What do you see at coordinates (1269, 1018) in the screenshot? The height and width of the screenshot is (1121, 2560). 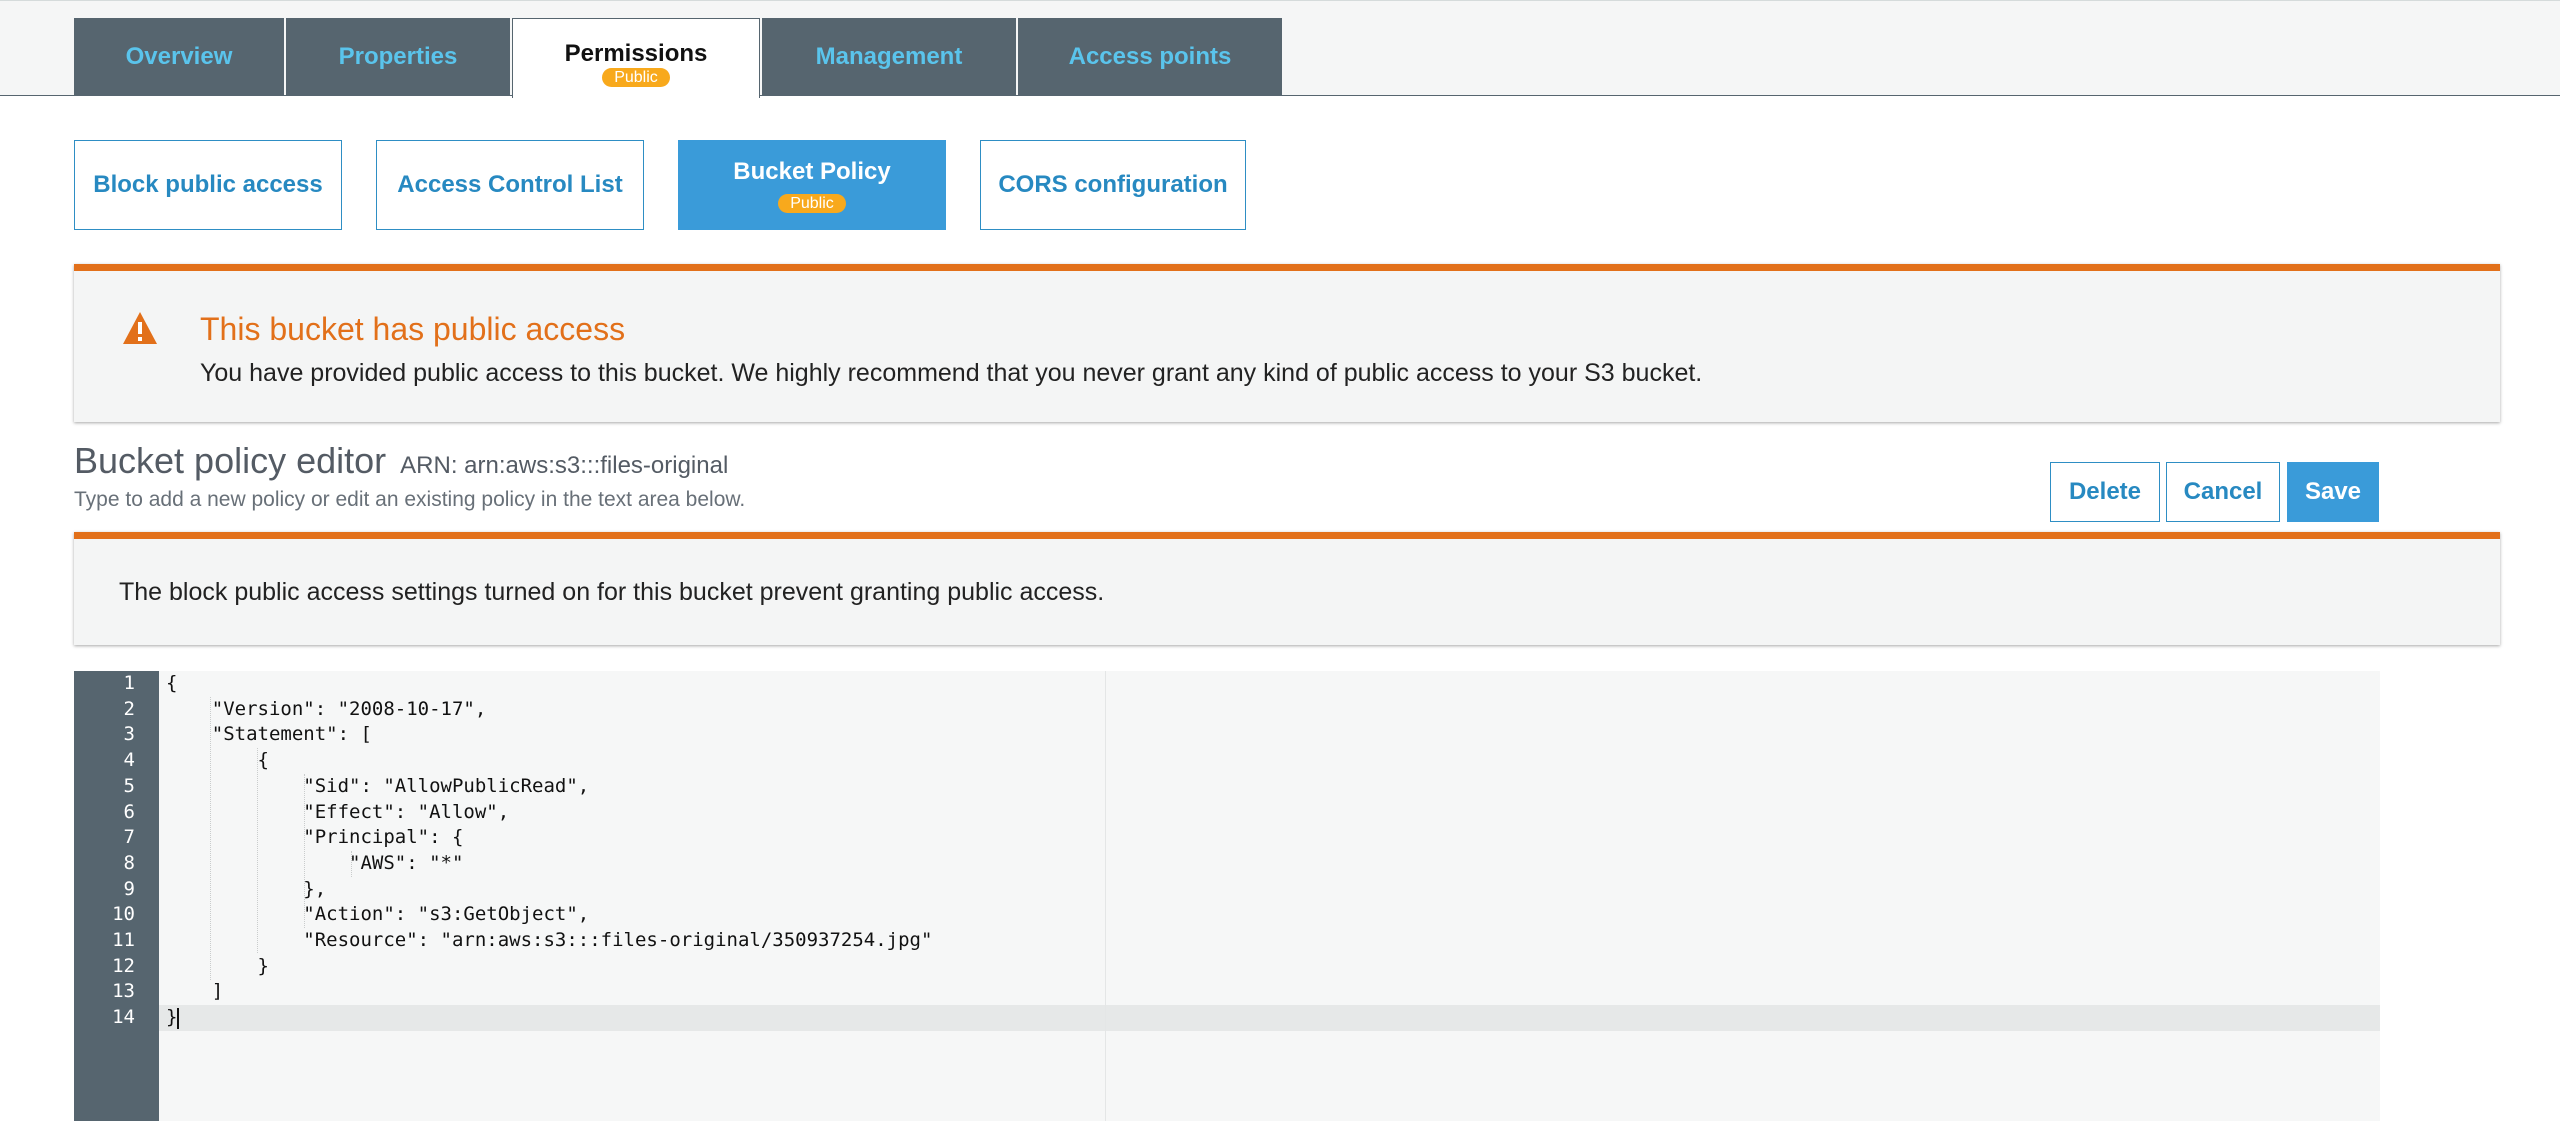 I see `active-line-highlight` at bounding box center [1269, 1018].